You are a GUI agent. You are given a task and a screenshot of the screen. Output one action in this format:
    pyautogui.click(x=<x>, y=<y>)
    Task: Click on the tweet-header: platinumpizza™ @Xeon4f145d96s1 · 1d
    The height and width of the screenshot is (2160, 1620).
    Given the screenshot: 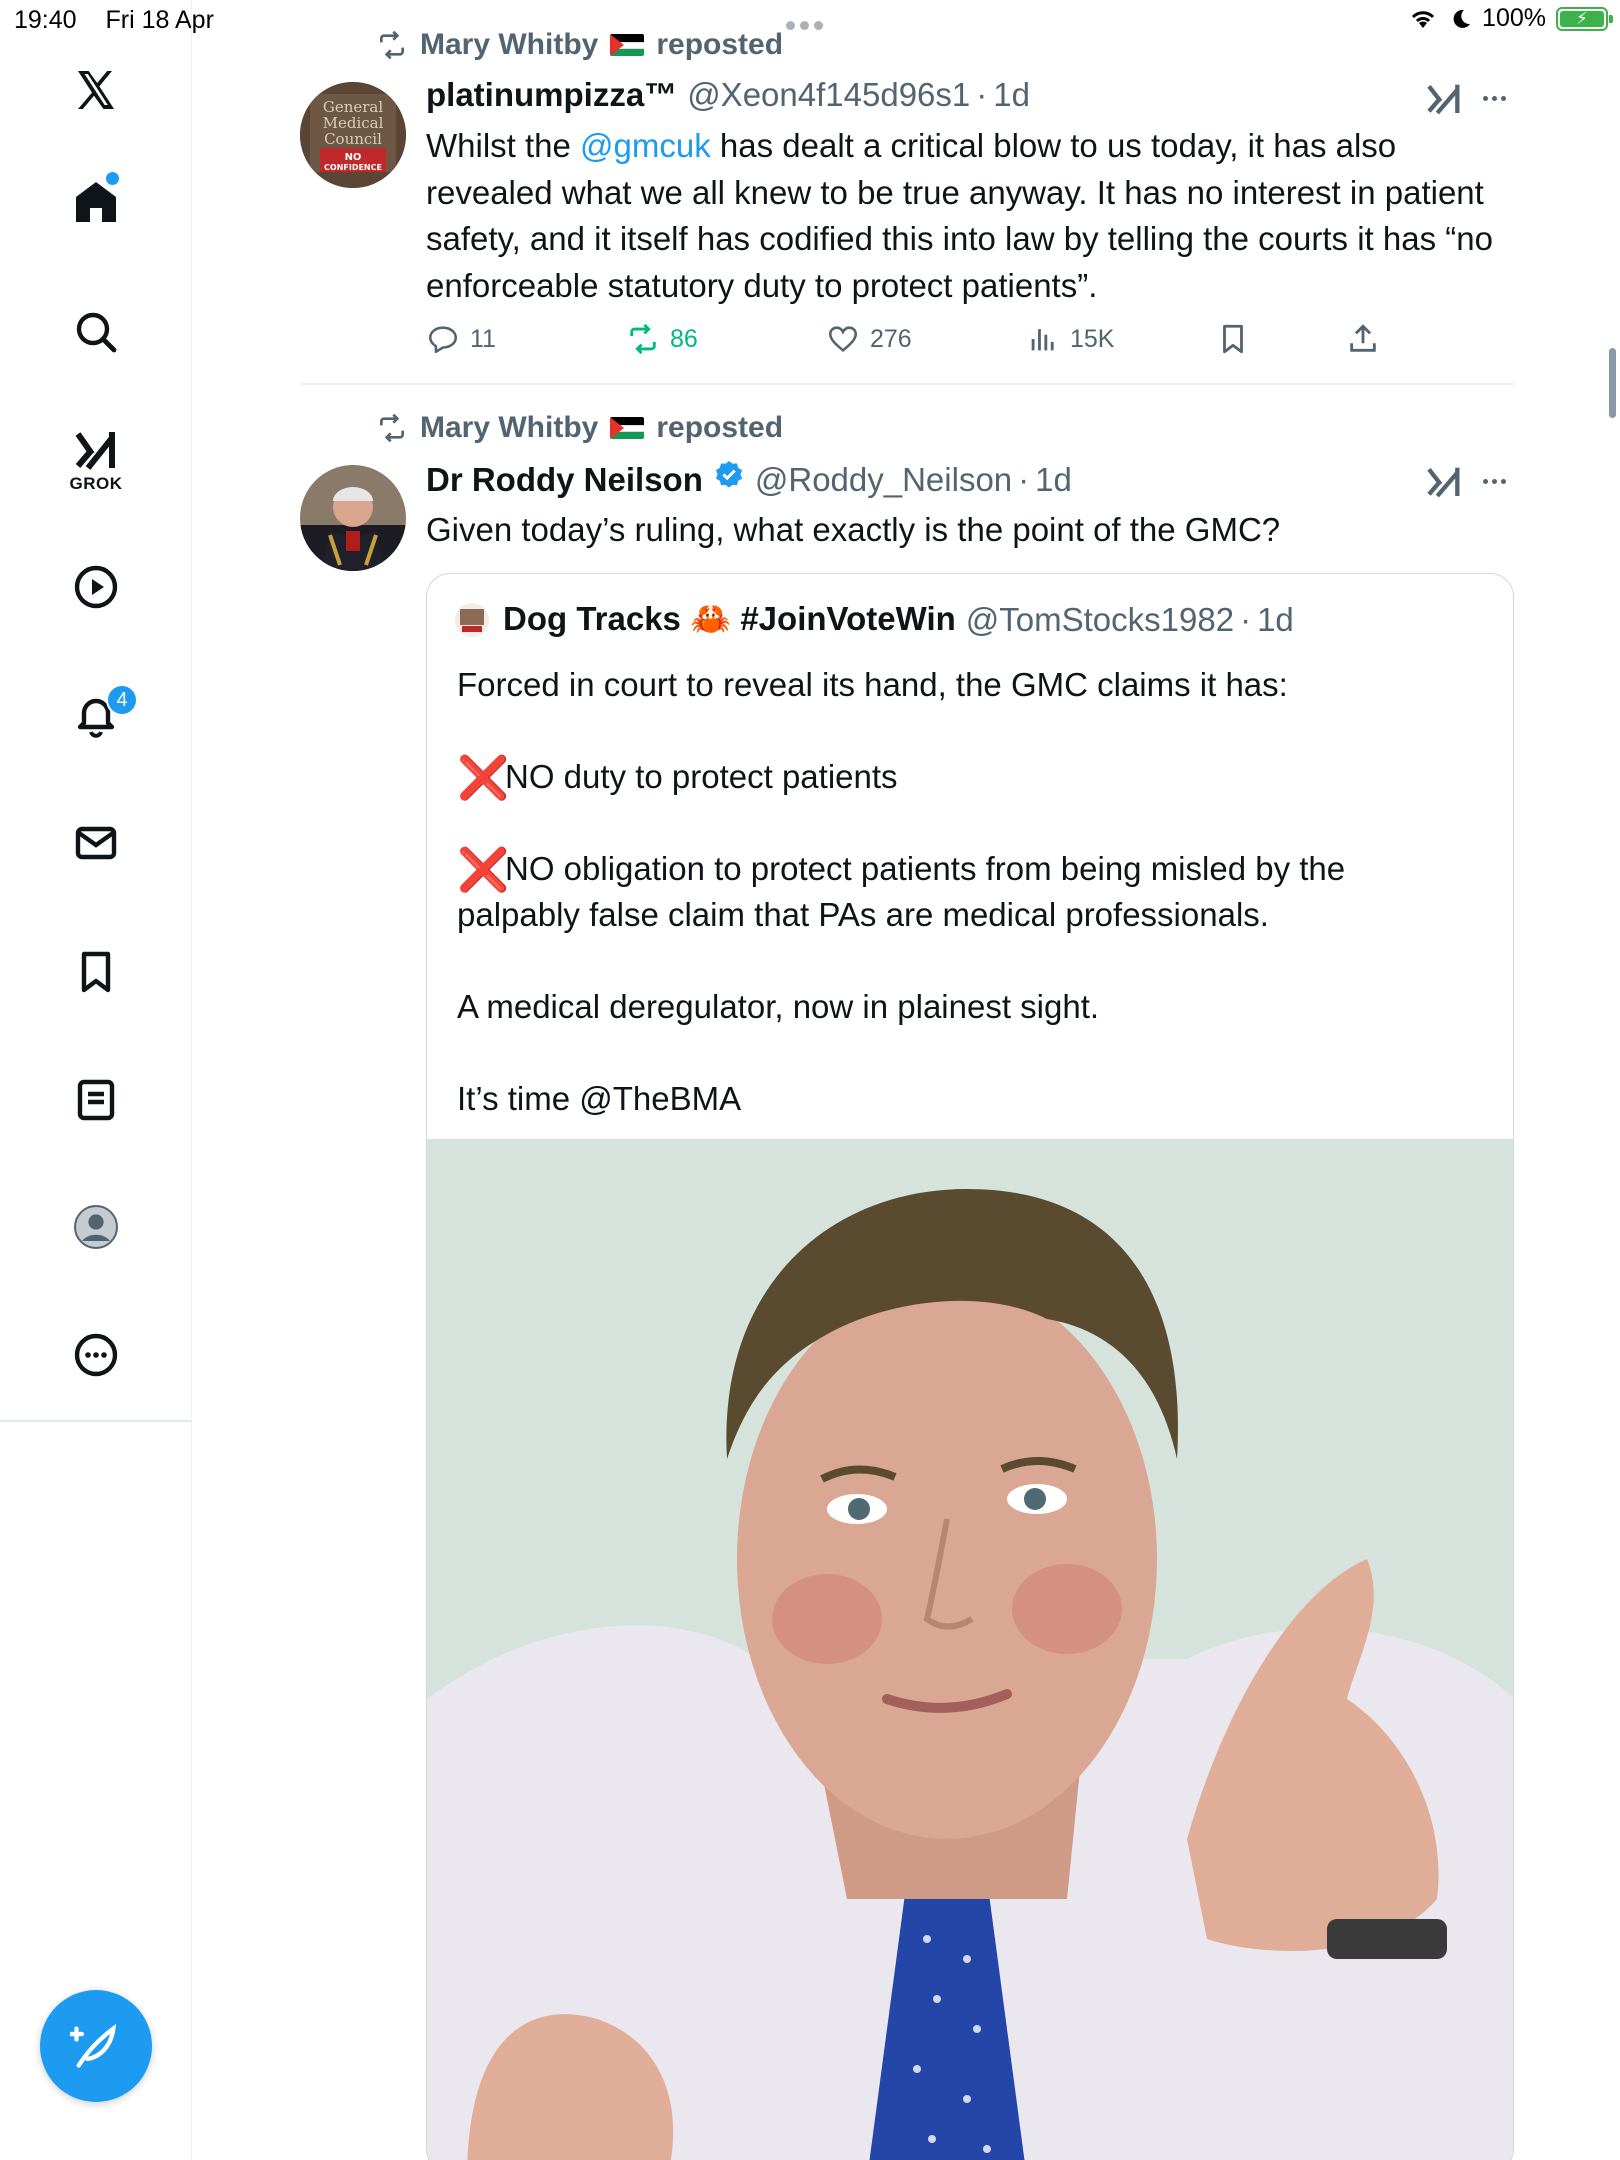 What is the action you would take?
    pyautogui.click(x=728, y=95)
    